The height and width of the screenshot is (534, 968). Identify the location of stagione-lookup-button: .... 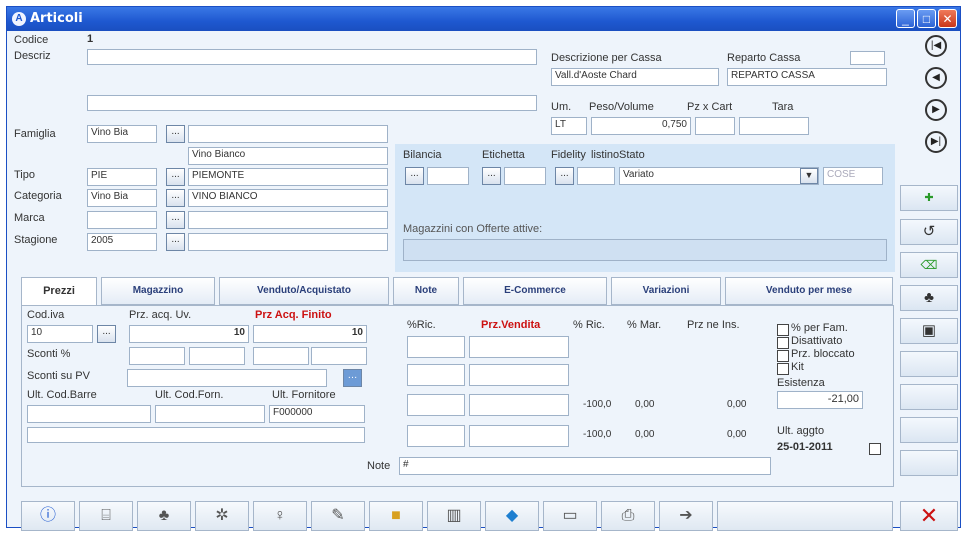
(175, 242).